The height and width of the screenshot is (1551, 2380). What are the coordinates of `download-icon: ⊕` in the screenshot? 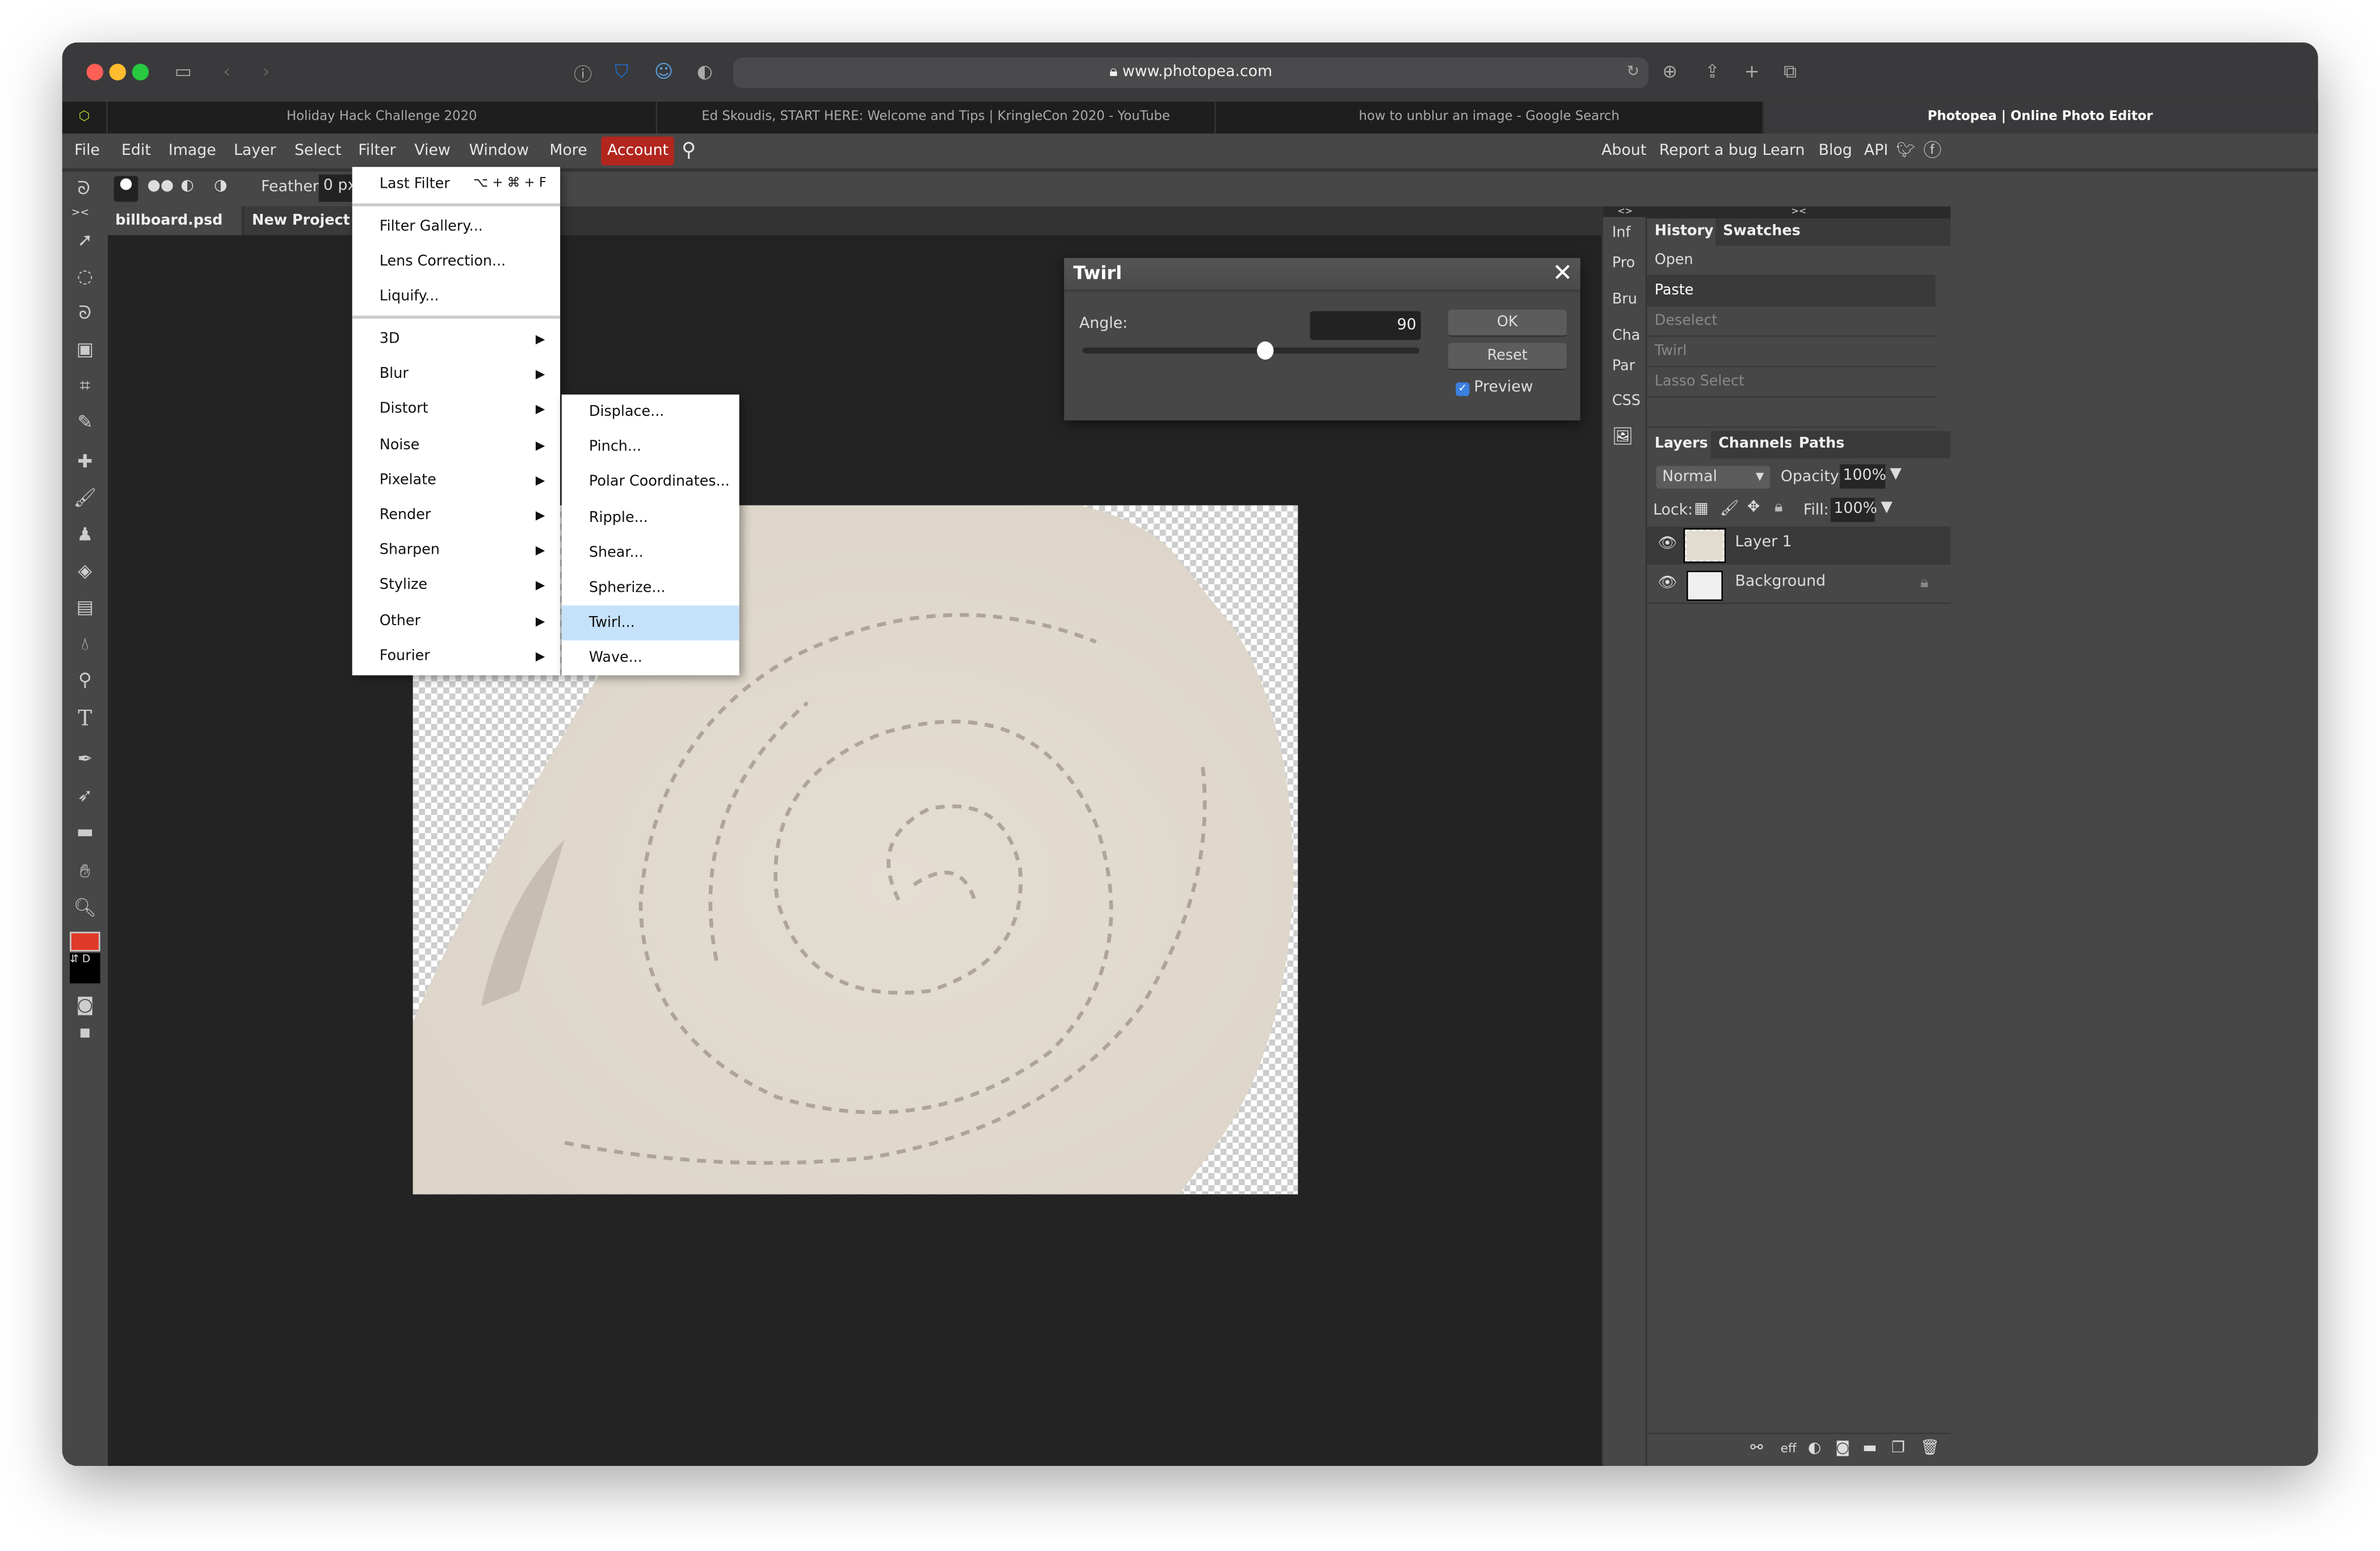 It's located at (1669, 71).